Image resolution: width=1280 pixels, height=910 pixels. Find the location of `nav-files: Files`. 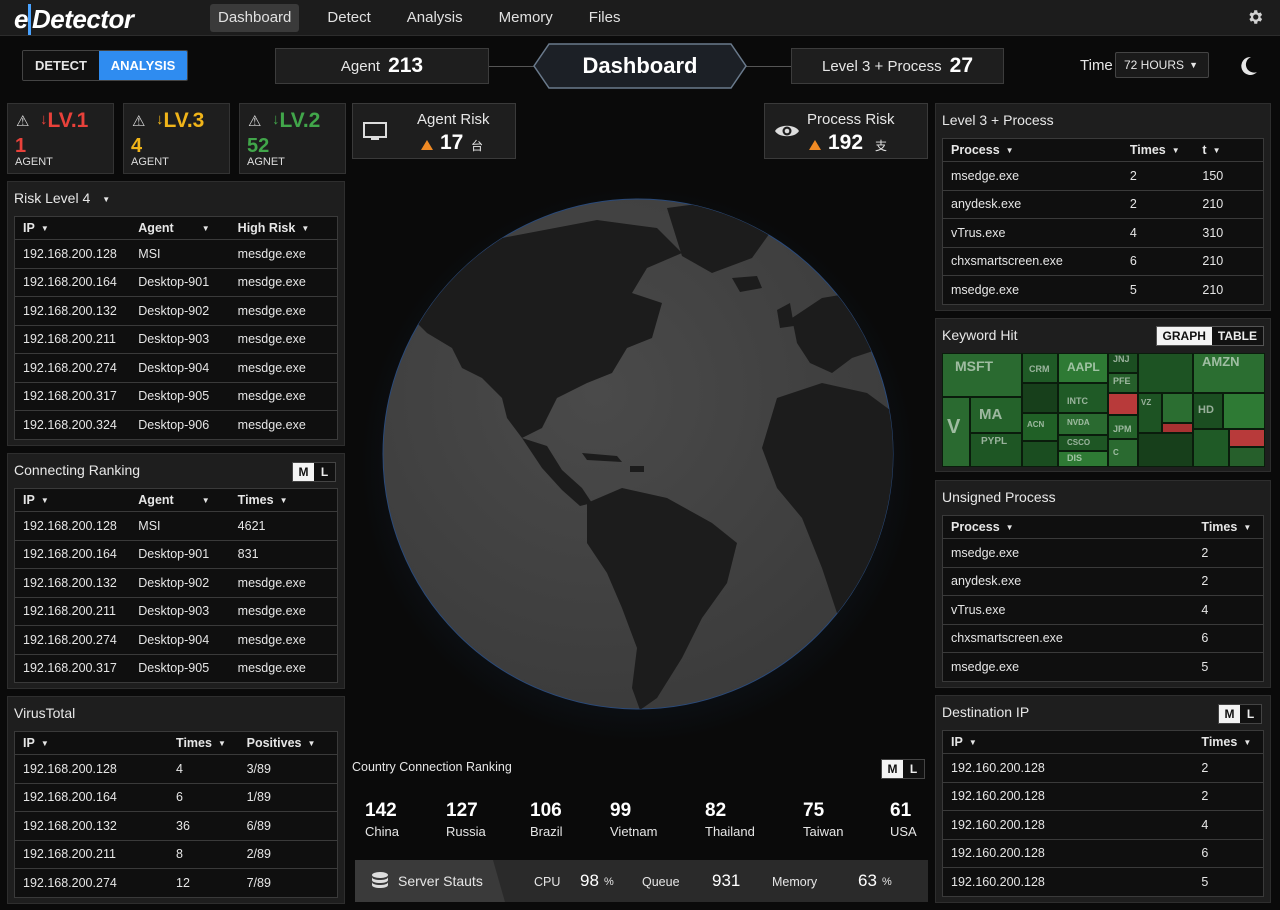

nav-files: Files is located at coordinates (605, 18).